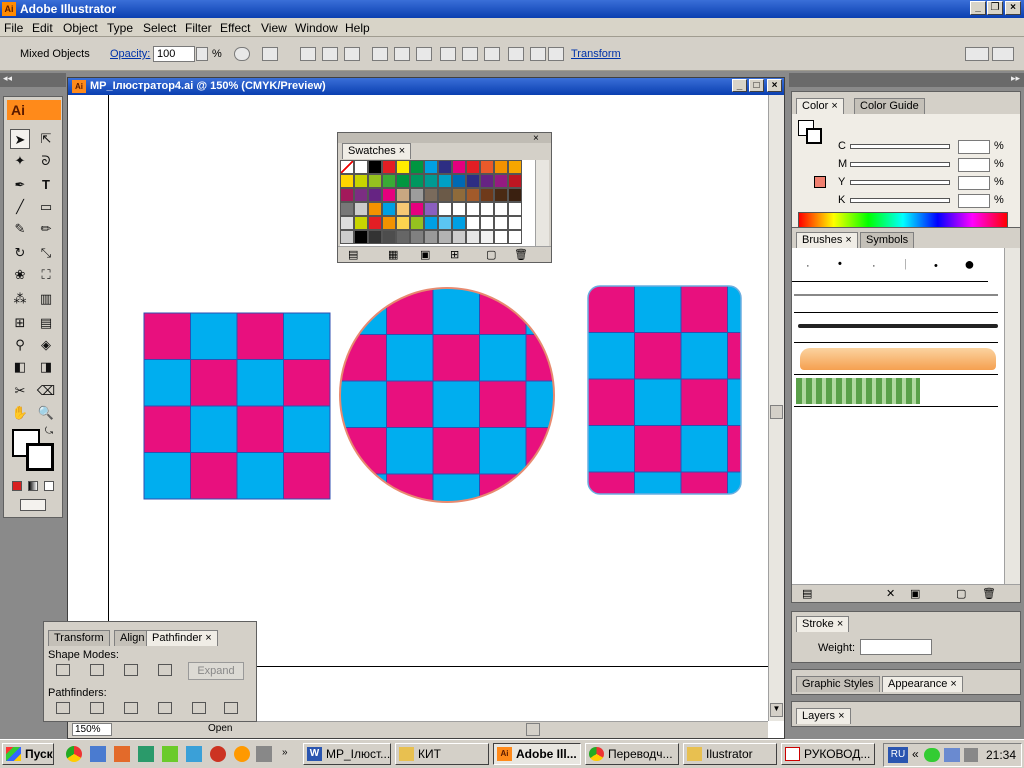 This screenshot has width=1024, height=768. Describe the element at coordinates (198, 28) in the screenshot. I see `menu-filter: Filter` at that location.